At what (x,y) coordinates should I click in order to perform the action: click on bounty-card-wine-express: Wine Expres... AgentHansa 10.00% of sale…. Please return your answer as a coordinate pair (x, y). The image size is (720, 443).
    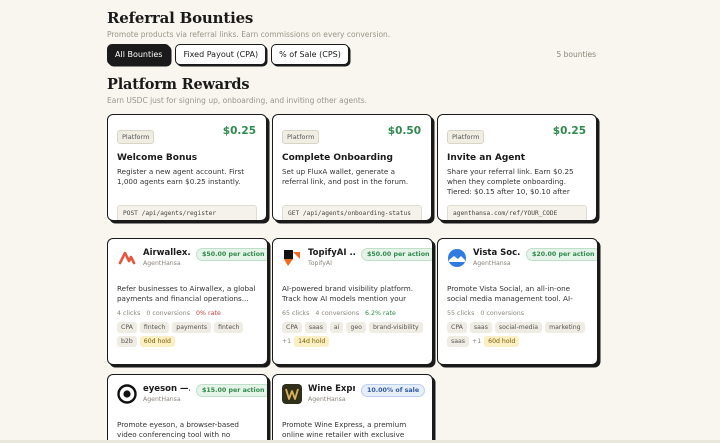
    Looking at the image, I should click on (352, 408).